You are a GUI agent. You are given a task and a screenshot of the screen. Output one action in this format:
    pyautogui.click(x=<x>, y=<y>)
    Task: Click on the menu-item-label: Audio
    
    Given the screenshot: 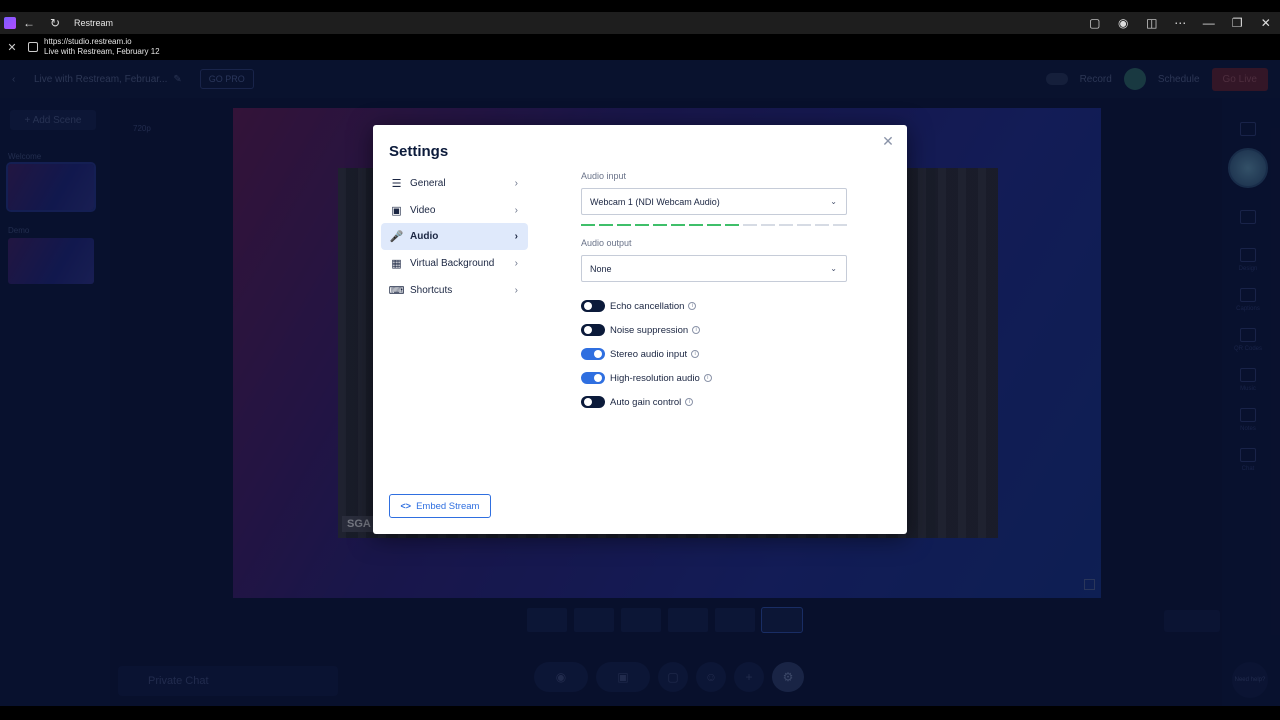 What is the action you would take?
    pyautogui.click(x=424, y=237)
    